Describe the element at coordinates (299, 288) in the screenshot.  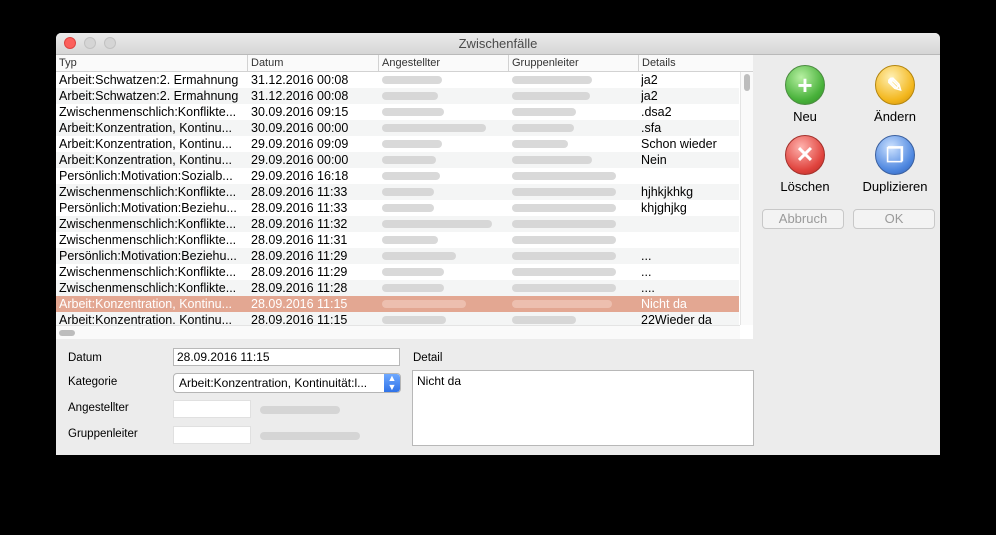
I see `cell-datum: 28.09.2016 11:28` at that location.